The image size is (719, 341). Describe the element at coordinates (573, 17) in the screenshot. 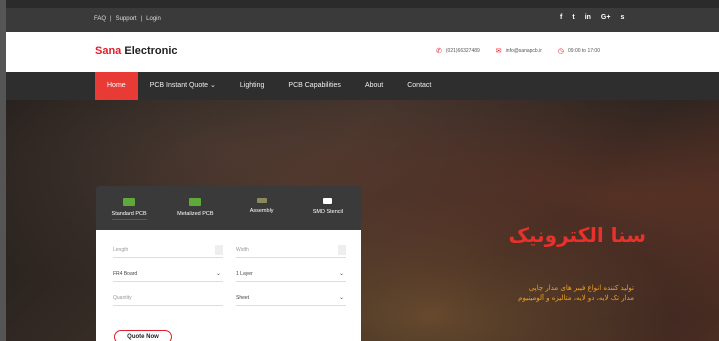

I see `twitter-icon: t` at that location.